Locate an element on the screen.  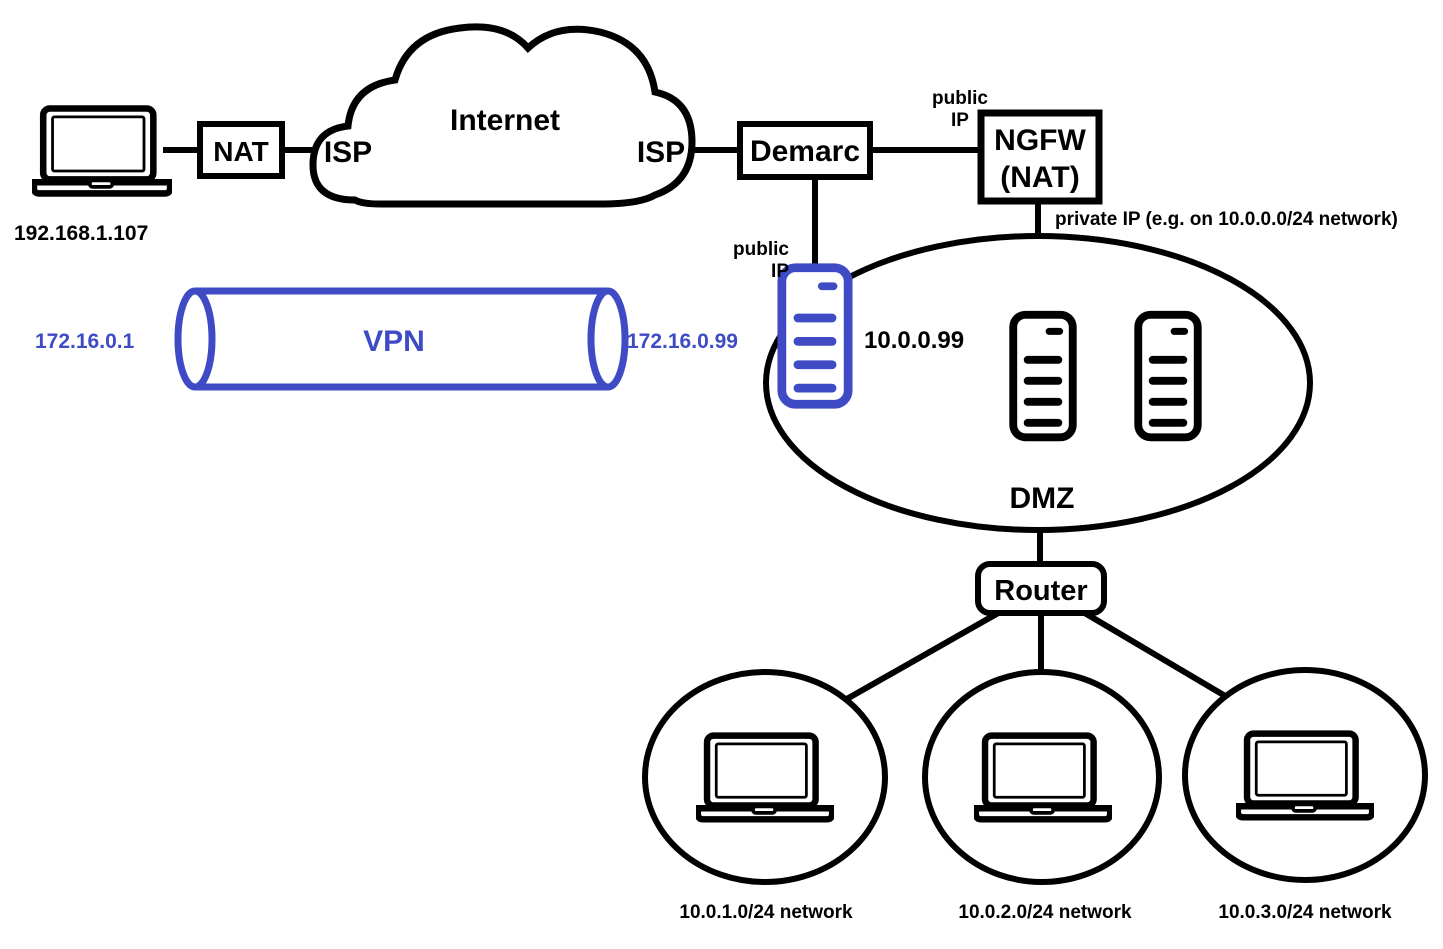
ngfw-public-ip-annotation-line1: public is located at coordinates (960, 98).